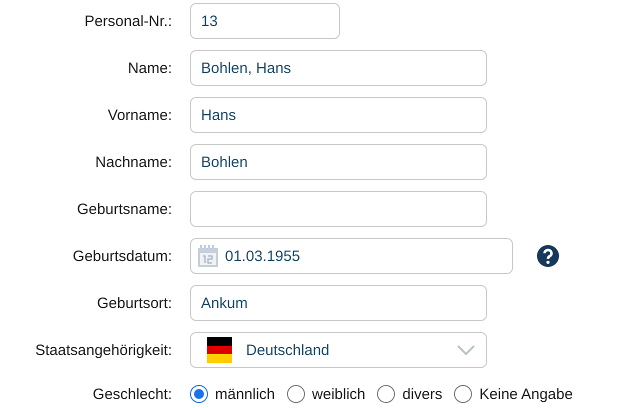  What do you see at coordinates (134, 303) in the screenshot?
I see `field-label: Geburtsort:` at bounding box center [134, 303].